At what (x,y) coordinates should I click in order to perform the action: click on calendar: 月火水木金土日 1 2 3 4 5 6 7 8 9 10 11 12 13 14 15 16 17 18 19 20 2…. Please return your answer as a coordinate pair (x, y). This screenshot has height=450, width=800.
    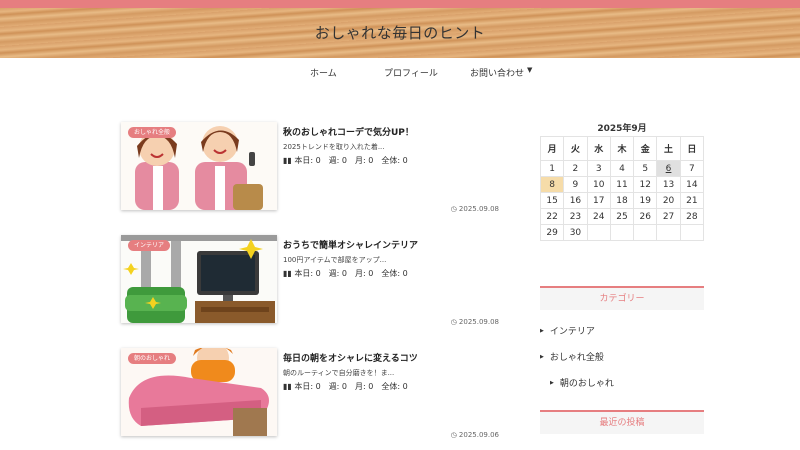
    Looking at the image, I should click on (622, 188).